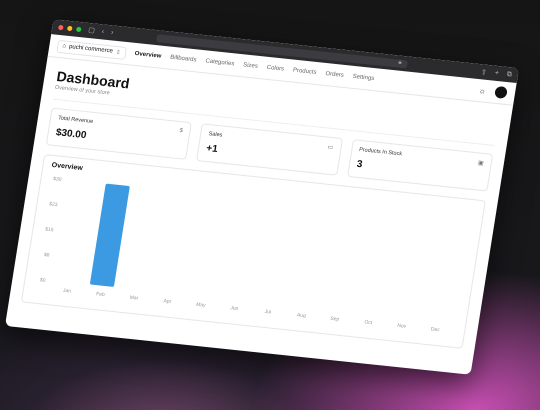 The image size is (540, 410). What do you see at coordinates (220, 62) in the screenshot?
I see `nav-link-categories: Categories` at bounding box center [220, 62].